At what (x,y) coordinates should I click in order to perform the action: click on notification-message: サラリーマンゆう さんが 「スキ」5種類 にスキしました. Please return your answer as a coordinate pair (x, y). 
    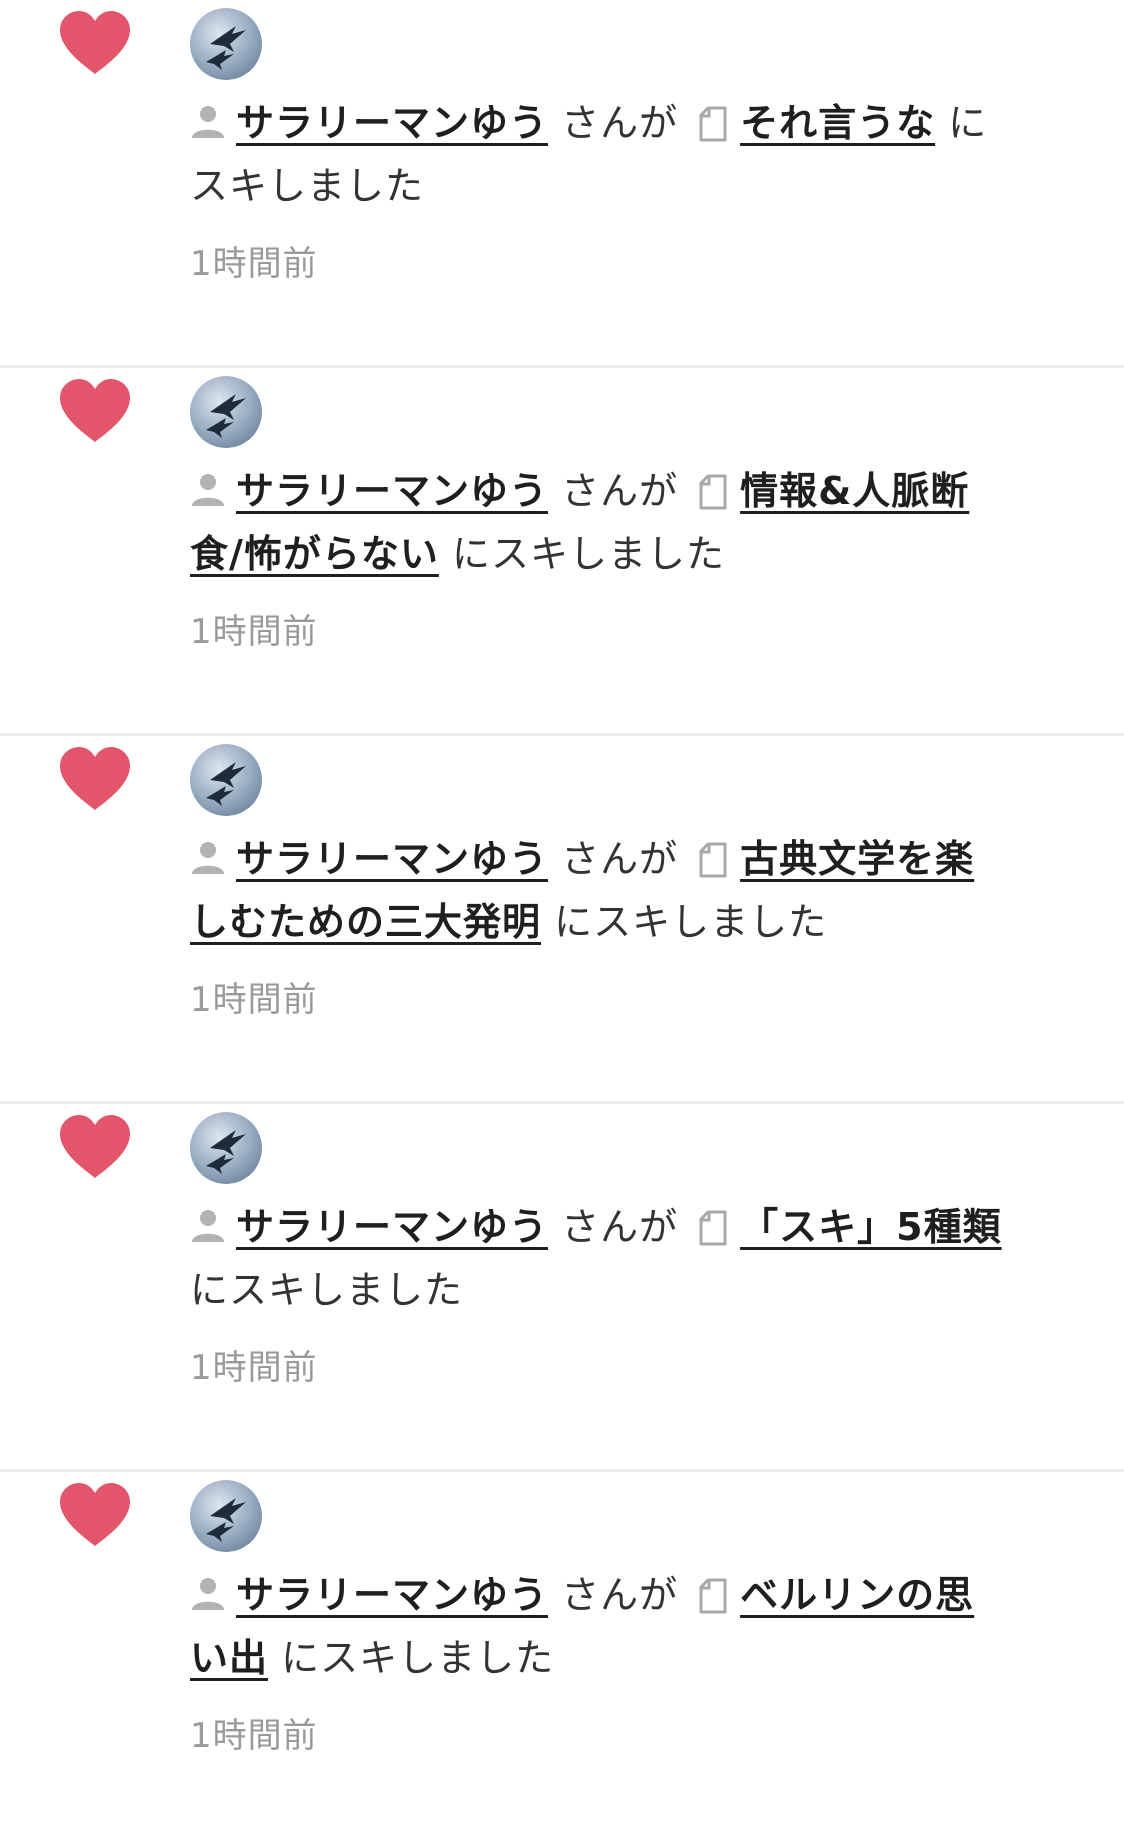
    Looking at the image, I should click on (600, 1259).